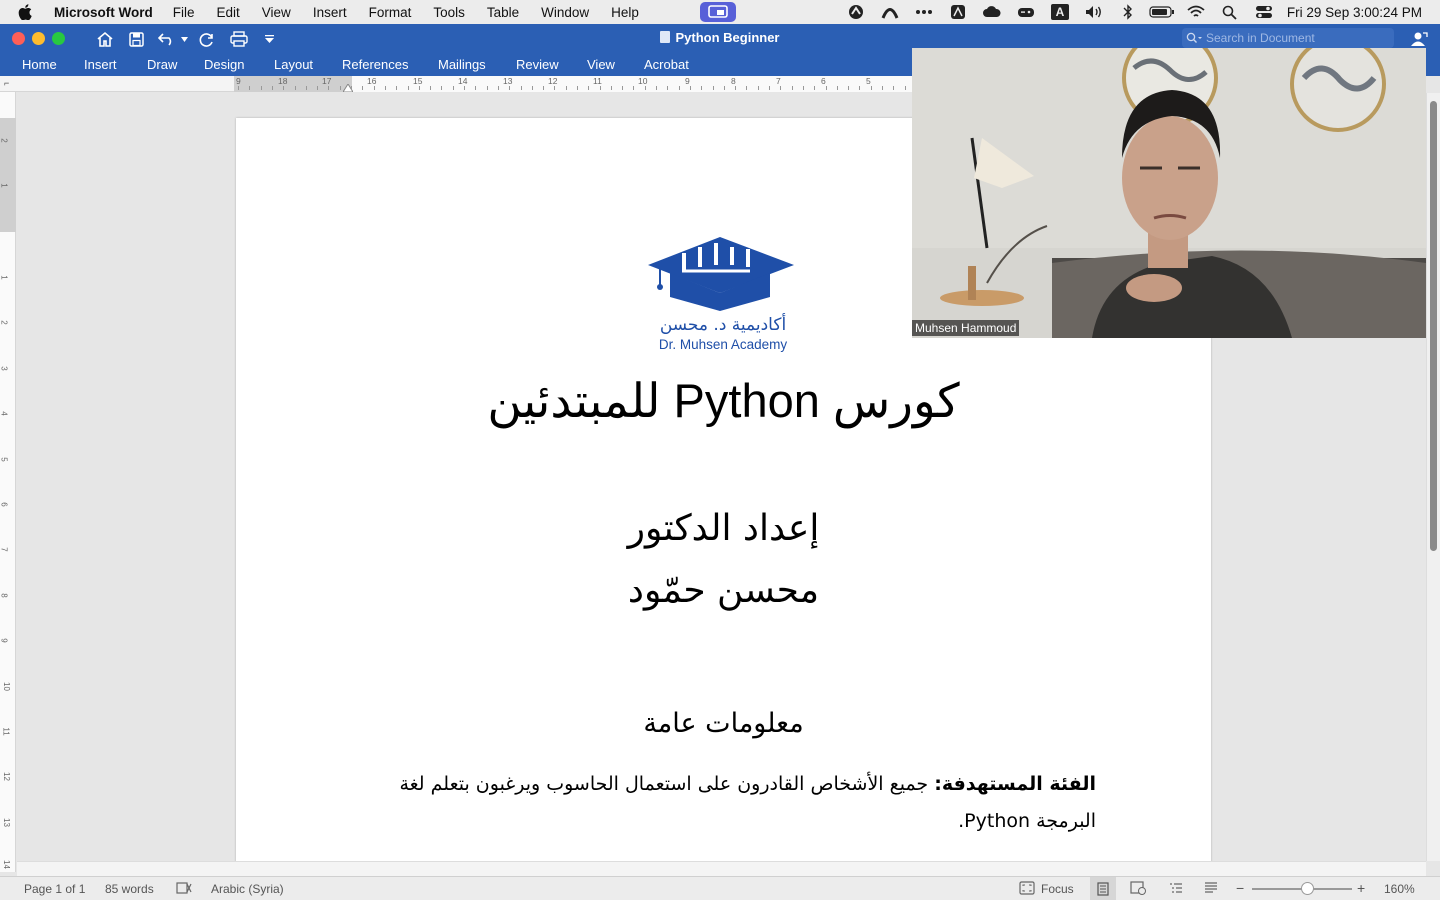  Describe the element at coordinates (27, 12) in the screenshot. I see `apple-menu-icon` at that location.